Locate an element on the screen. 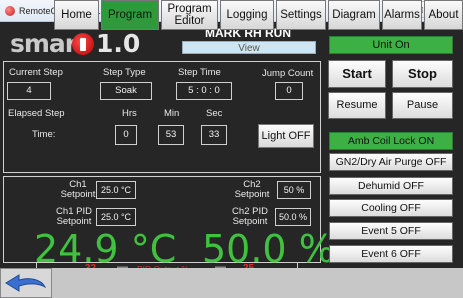 This screenshot has height=298, width=463. tab-logging-label: Logging is located at coordinates (247, 15).